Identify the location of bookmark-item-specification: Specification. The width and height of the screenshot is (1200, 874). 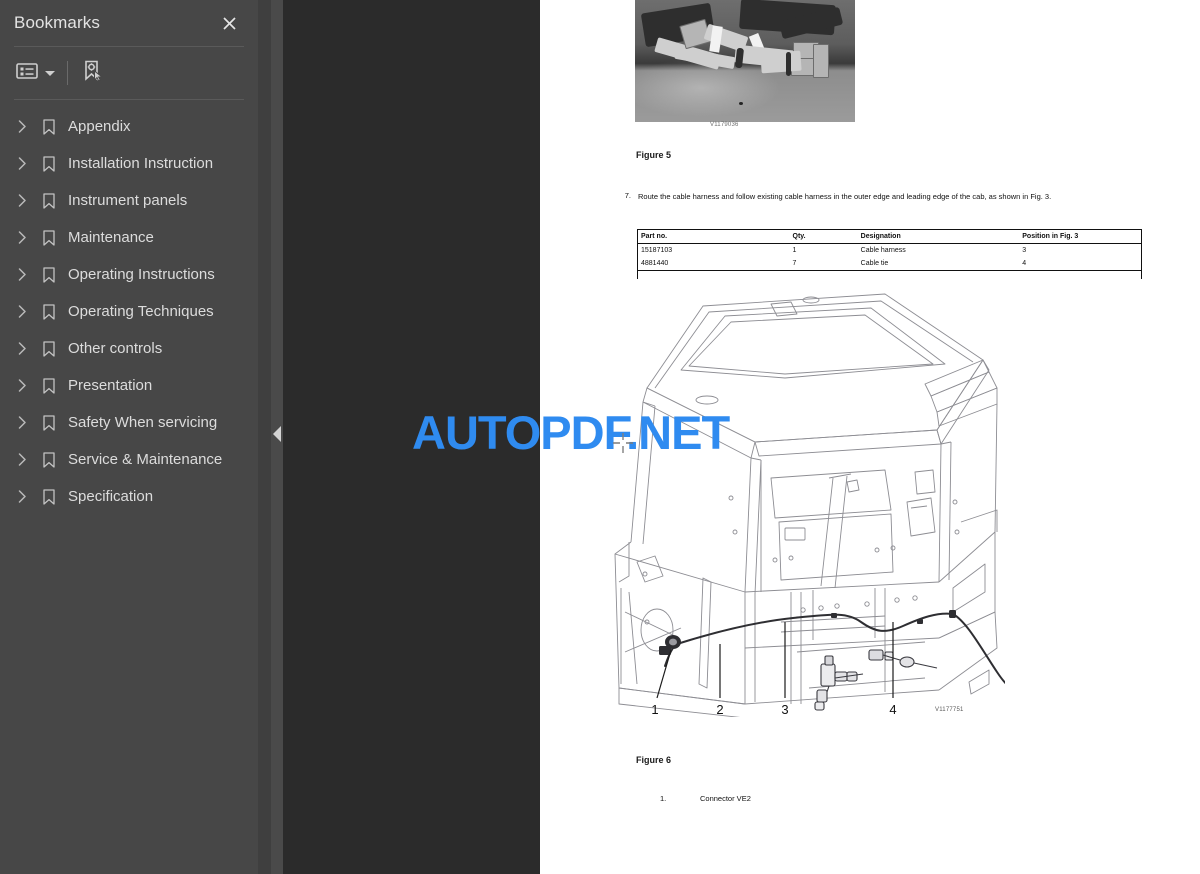
(129, 496).